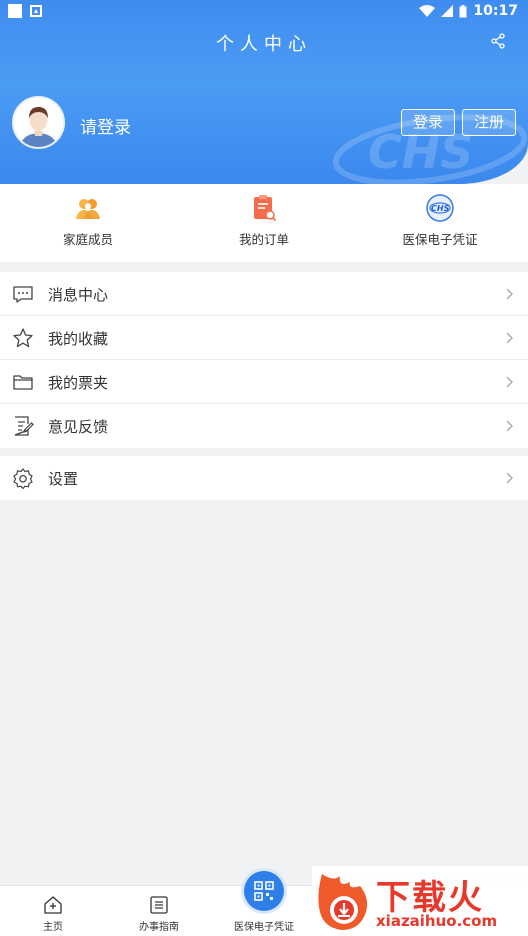 This screenshot has width=528, height=936. I want to click on feedback-icon, so click(24, 426).